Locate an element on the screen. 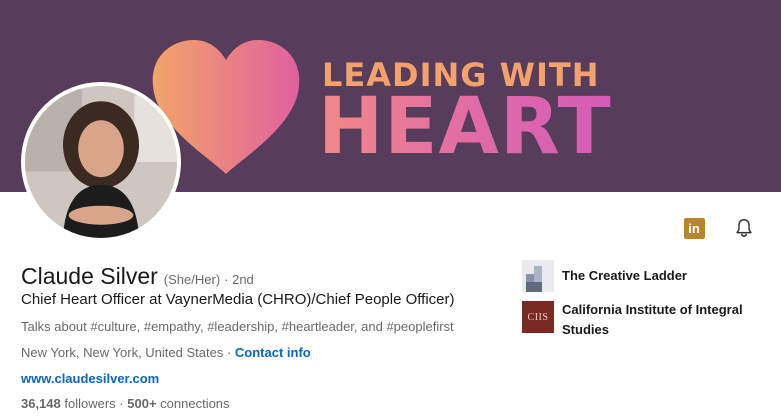 This screenshot has width=781, height=417. org-name: California Institute of Integral Studies is located at coordinates (652, 319).